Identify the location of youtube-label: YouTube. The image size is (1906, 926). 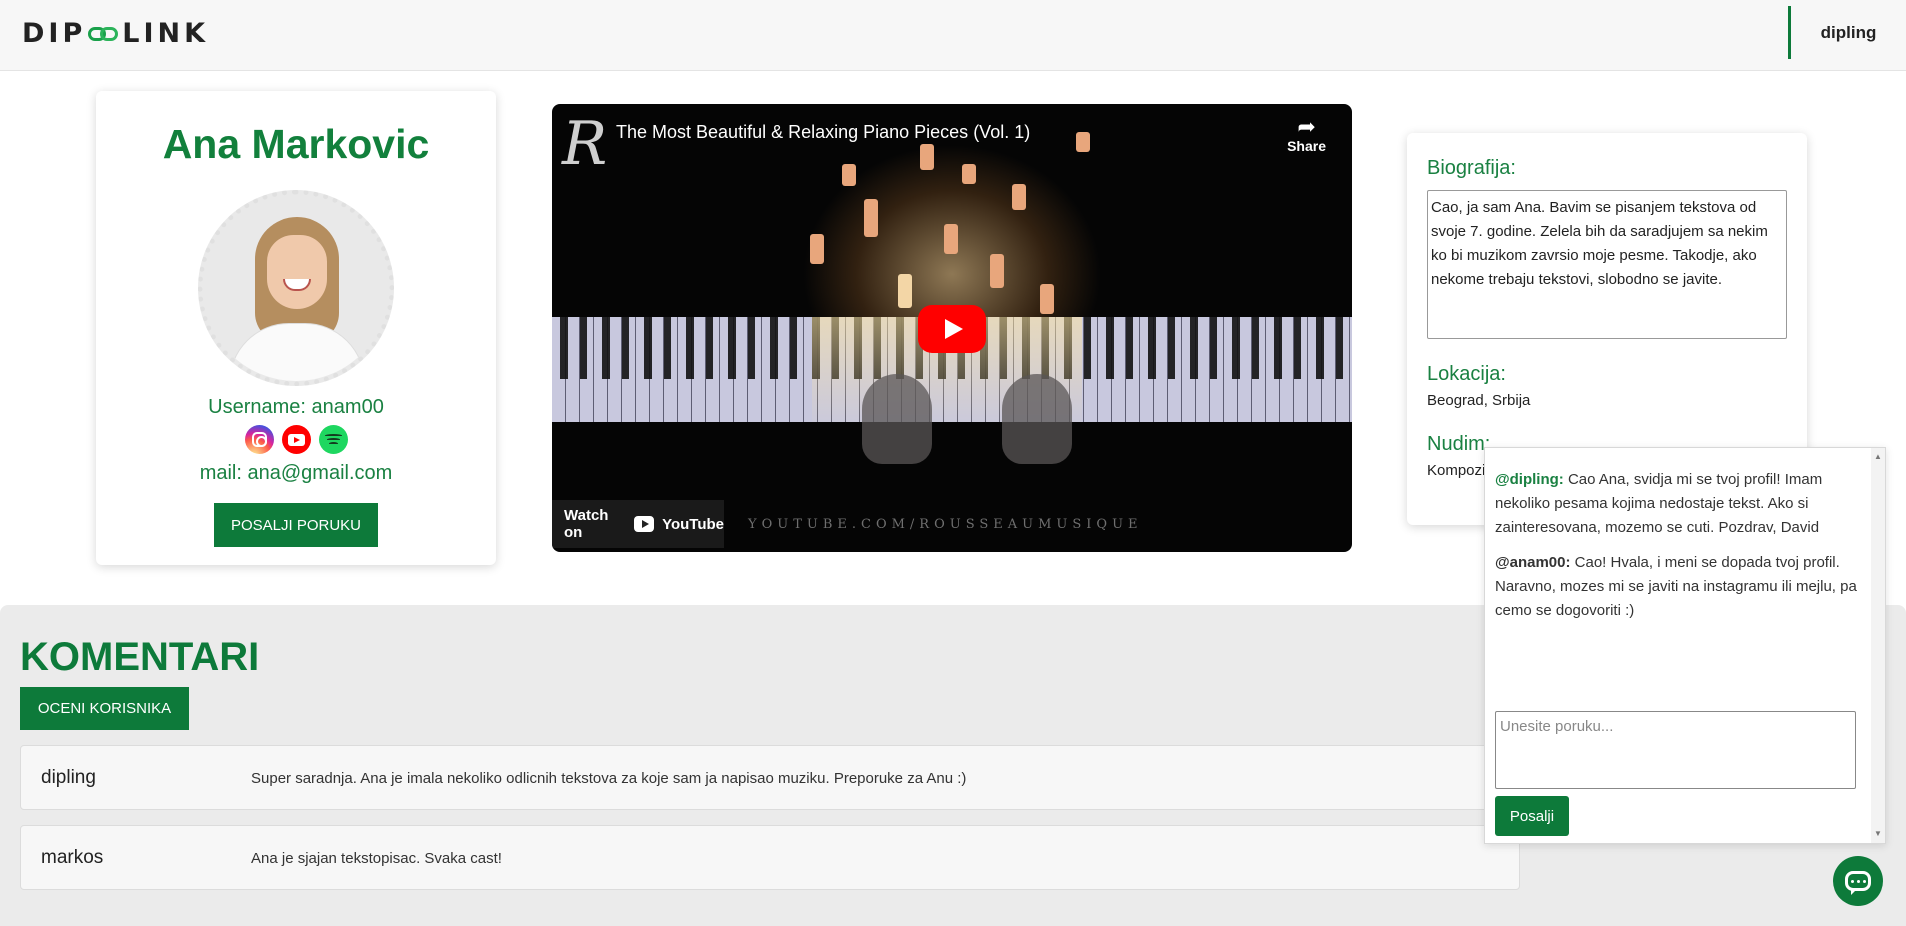
(693, 524).